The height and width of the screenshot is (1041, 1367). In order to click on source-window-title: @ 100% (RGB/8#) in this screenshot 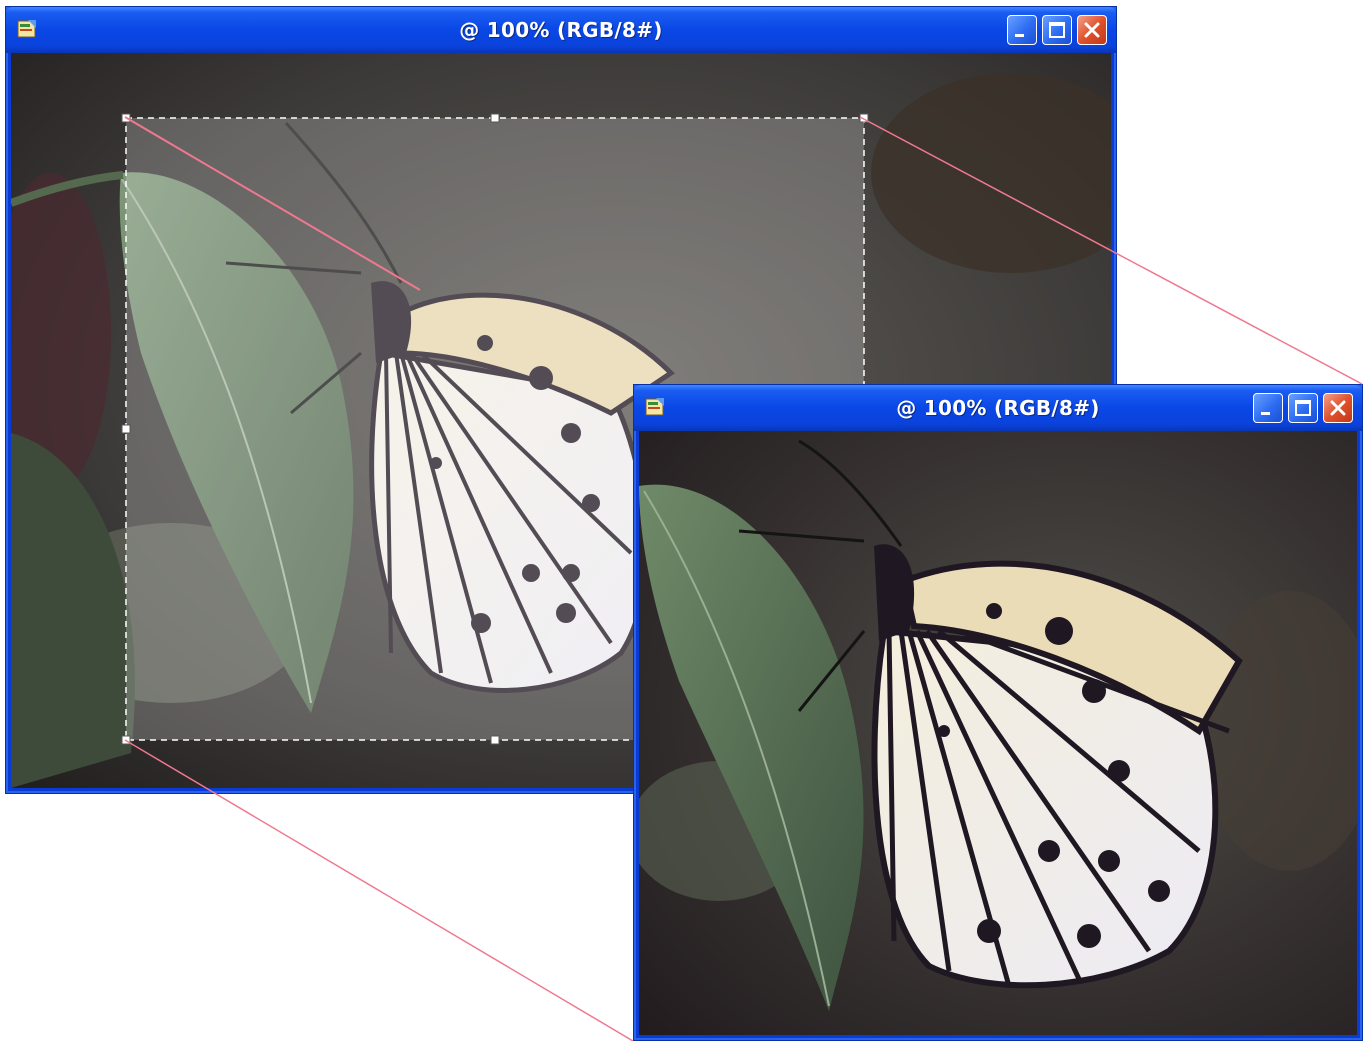, I will do `click(561, 30)`.